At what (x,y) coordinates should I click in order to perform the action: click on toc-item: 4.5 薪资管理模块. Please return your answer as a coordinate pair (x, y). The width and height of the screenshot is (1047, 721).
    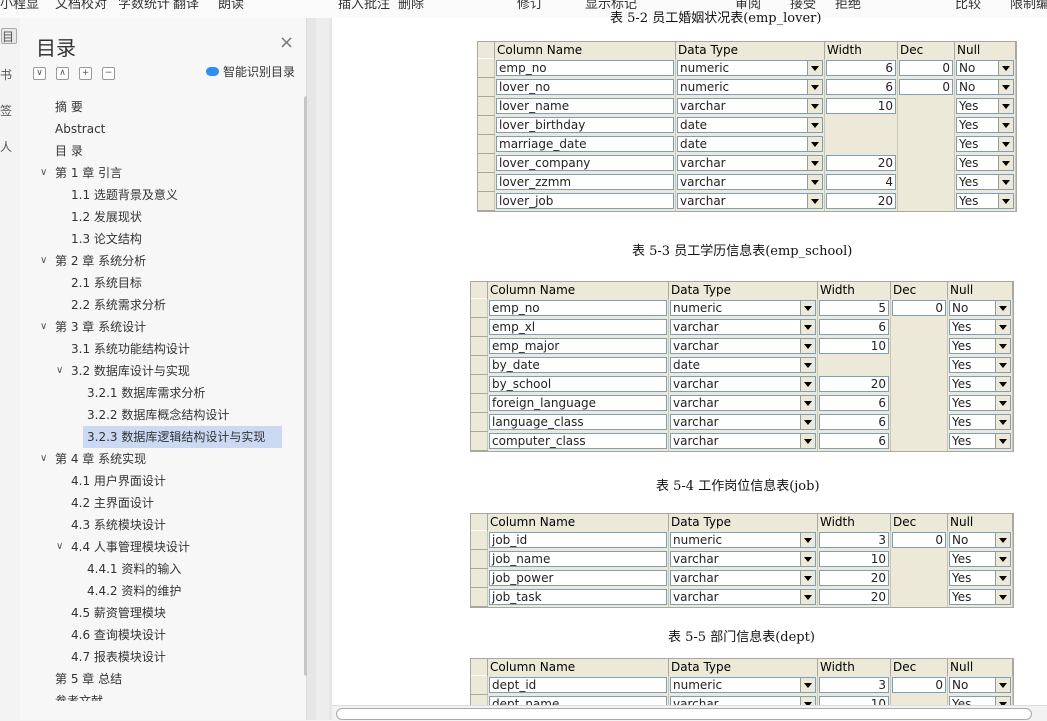
    Looking at the image, I should click on (154, 613).